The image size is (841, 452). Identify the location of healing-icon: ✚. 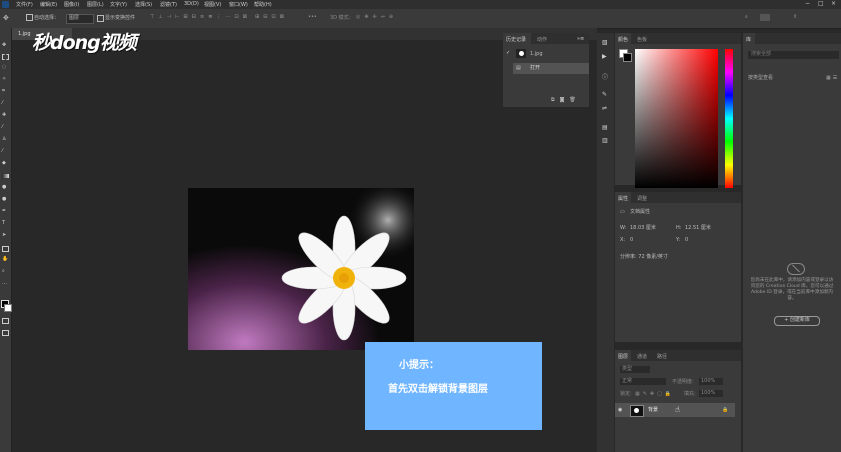
(5, 115).